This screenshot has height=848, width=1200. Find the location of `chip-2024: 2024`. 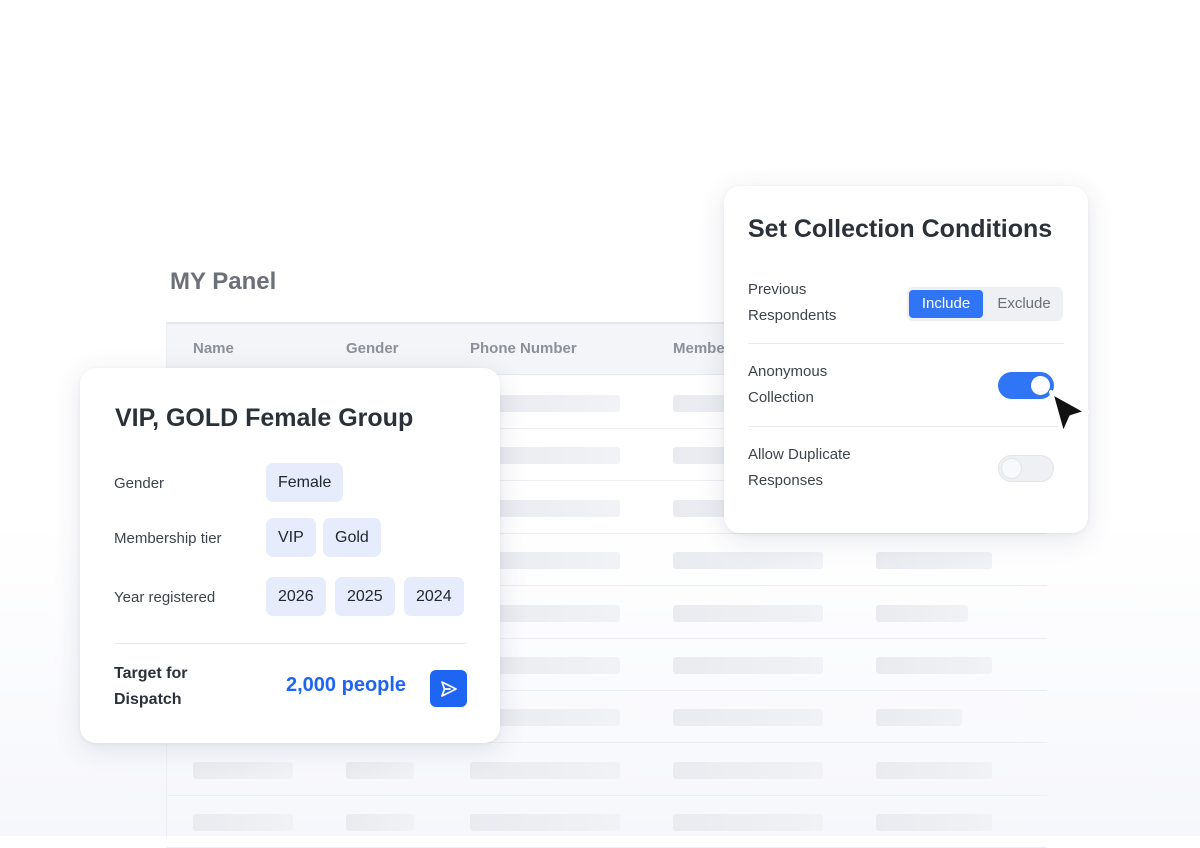

chip-2024: 2024 is located at coordinates (434, 596).